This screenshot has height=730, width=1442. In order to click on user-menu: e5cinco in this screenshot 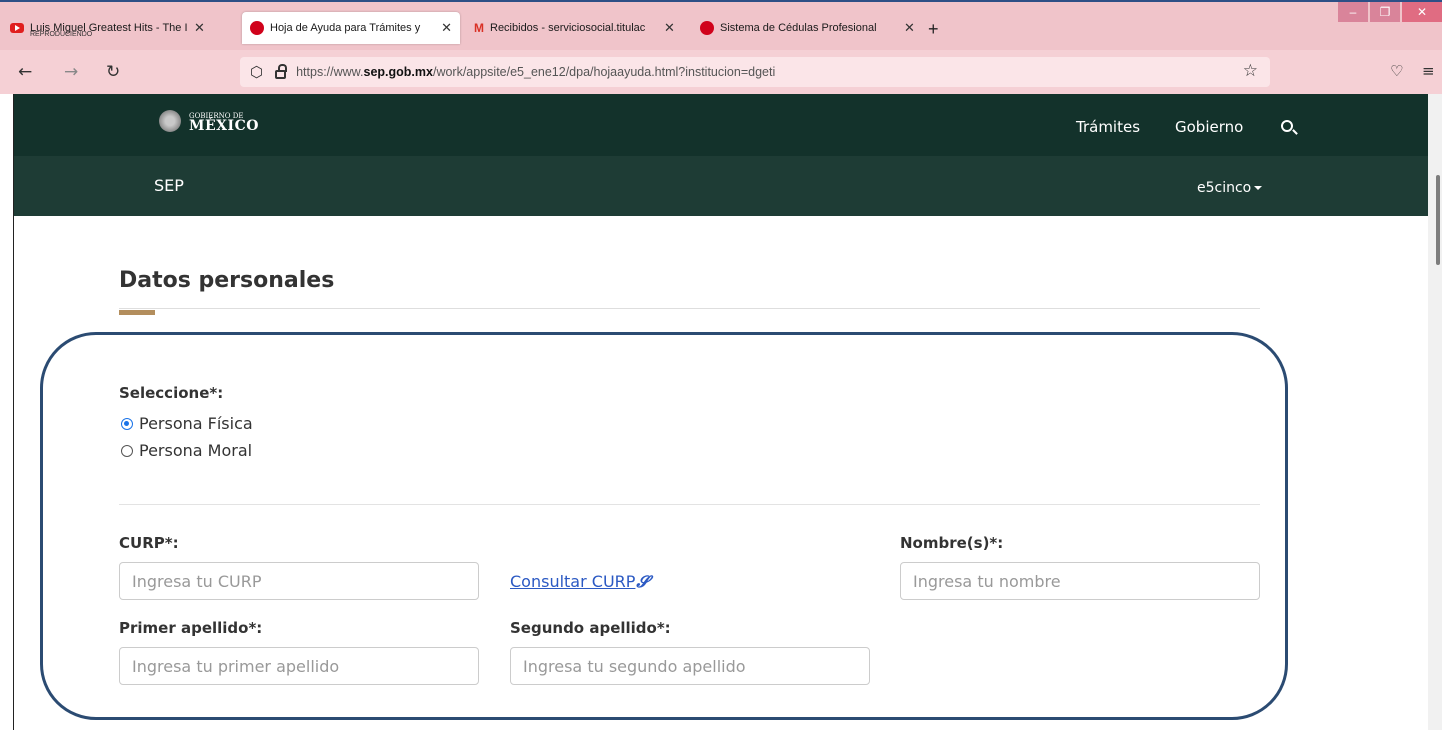, I will do `click(1230, 188)`.